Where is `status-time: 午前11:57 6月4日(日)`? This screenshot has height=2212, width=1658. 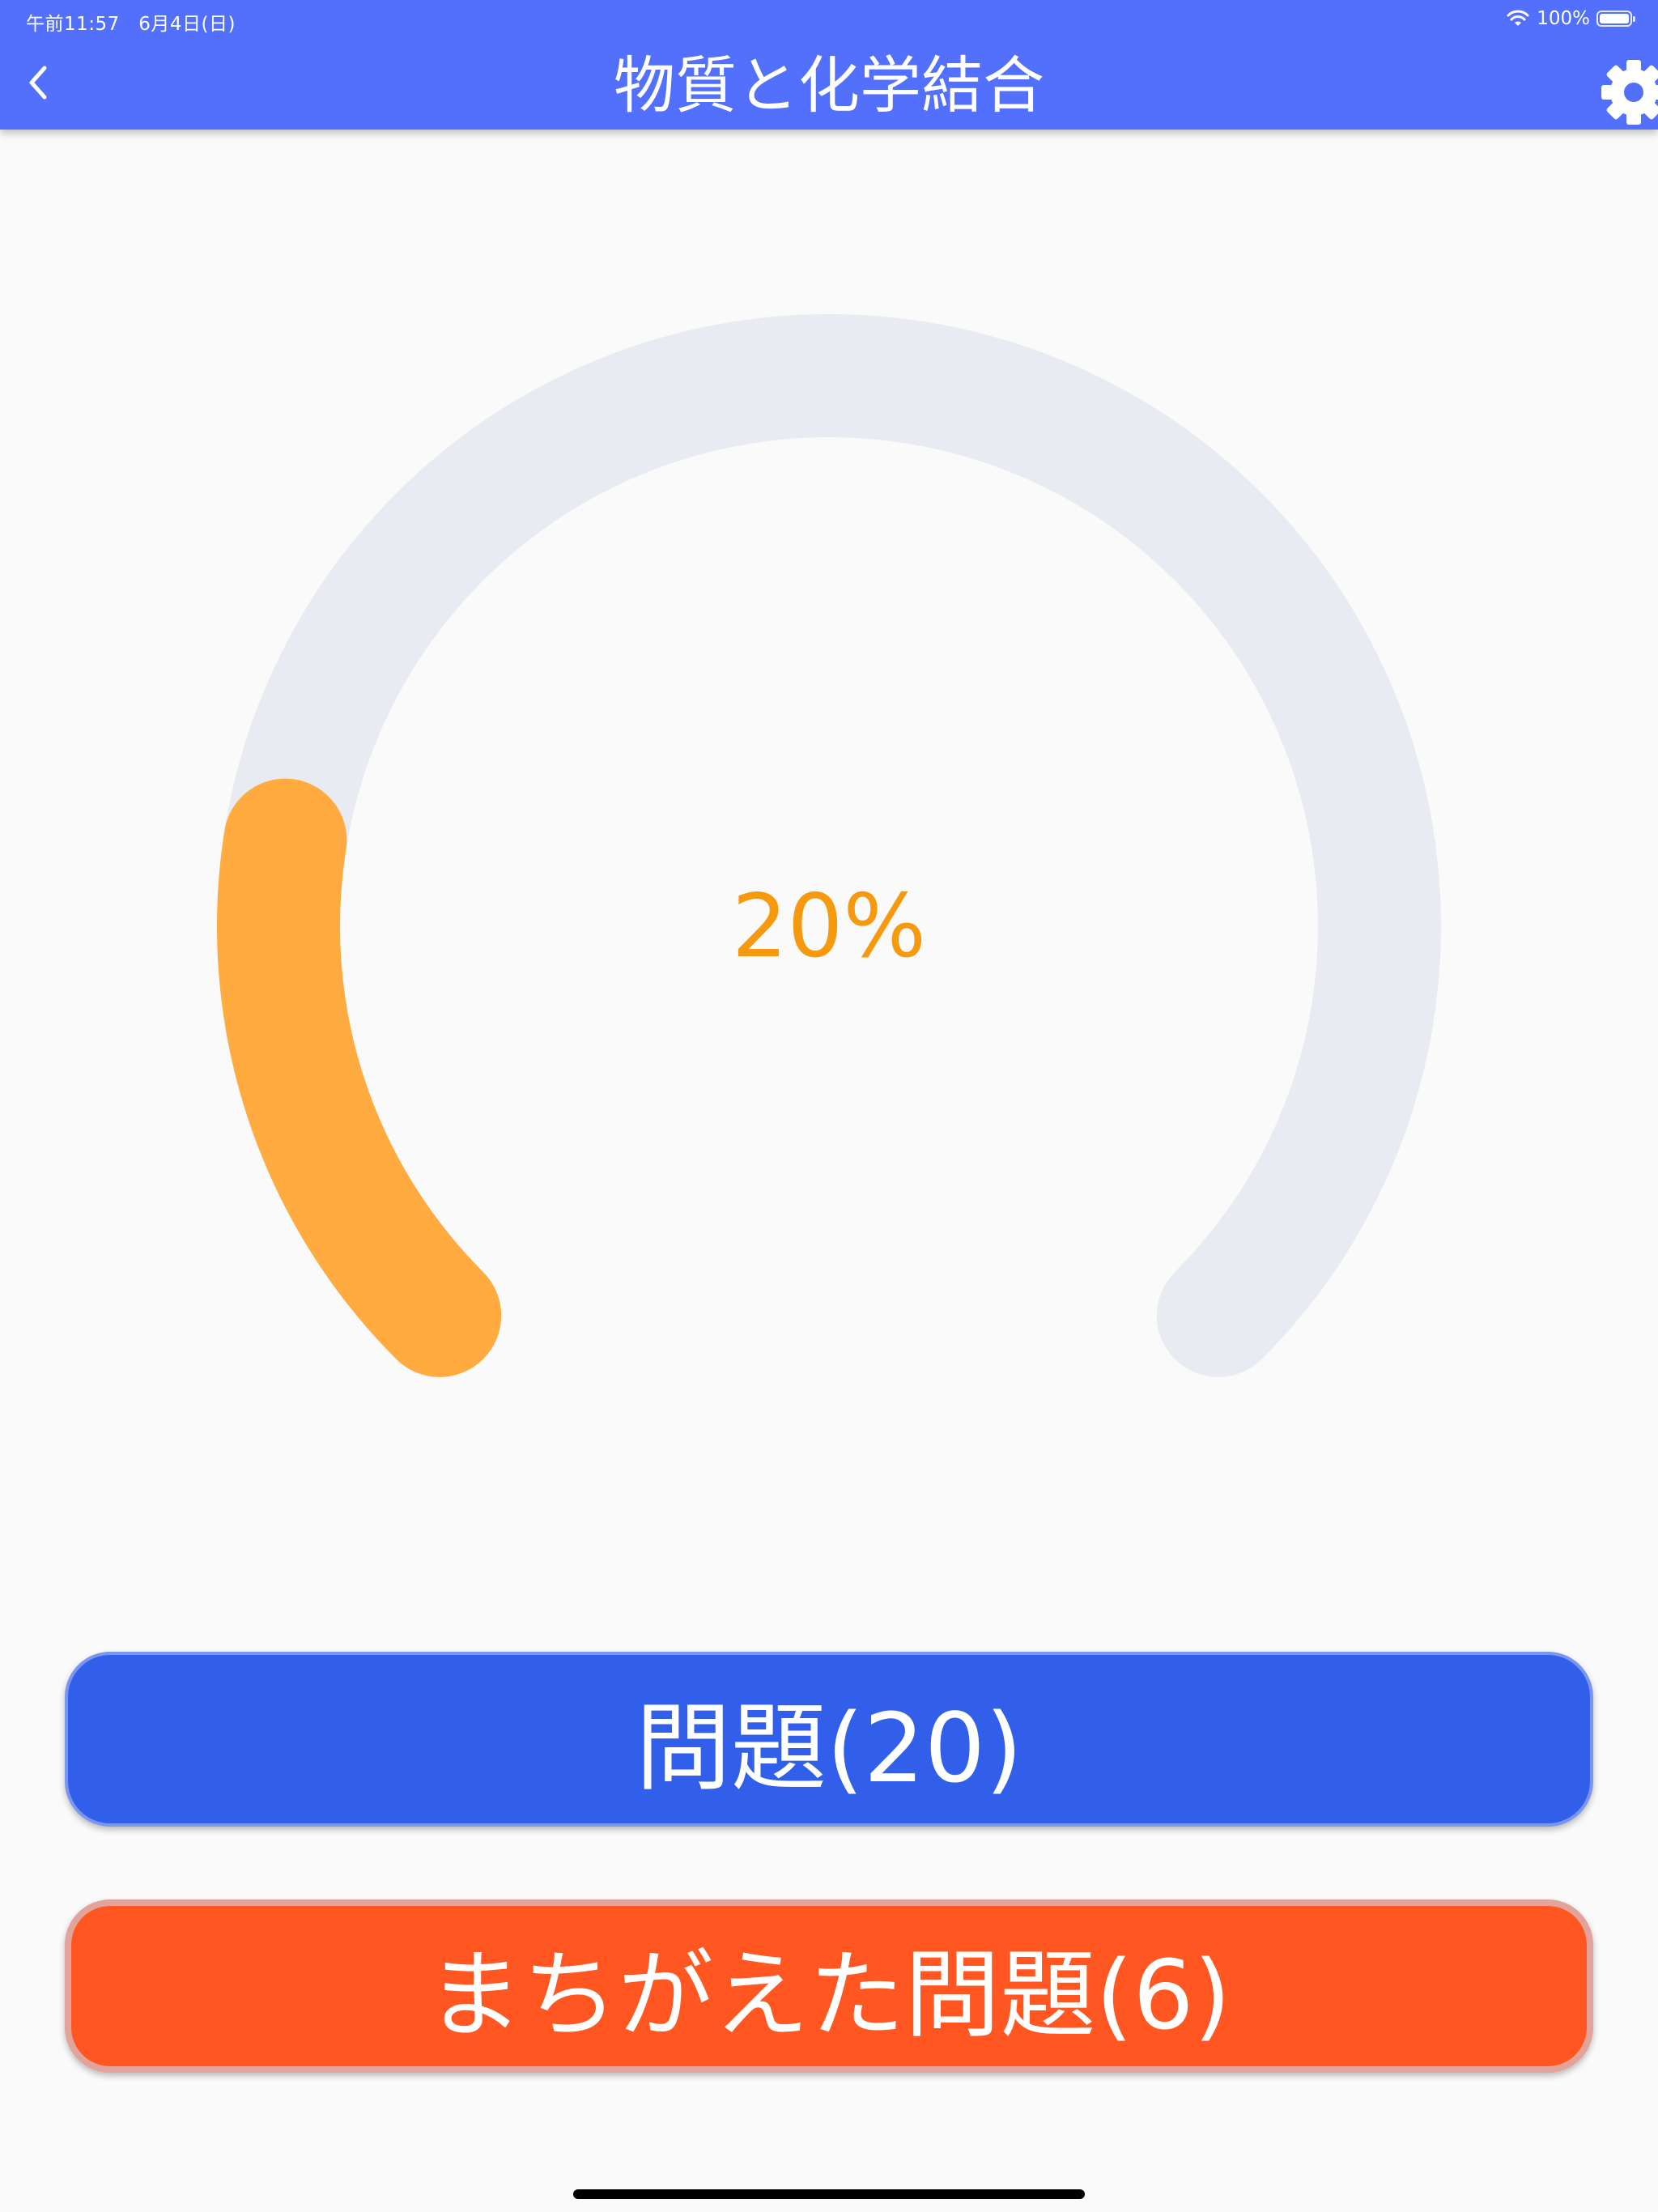 status-time: 午前11:57 6月4日(日) is located at coordinates (131, 25).